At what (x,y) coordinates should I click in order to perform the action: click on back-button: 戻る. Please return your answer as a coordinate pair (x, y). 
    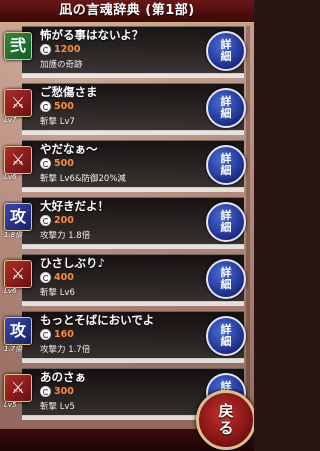
    Looking at the image, I should click on (225, 420).